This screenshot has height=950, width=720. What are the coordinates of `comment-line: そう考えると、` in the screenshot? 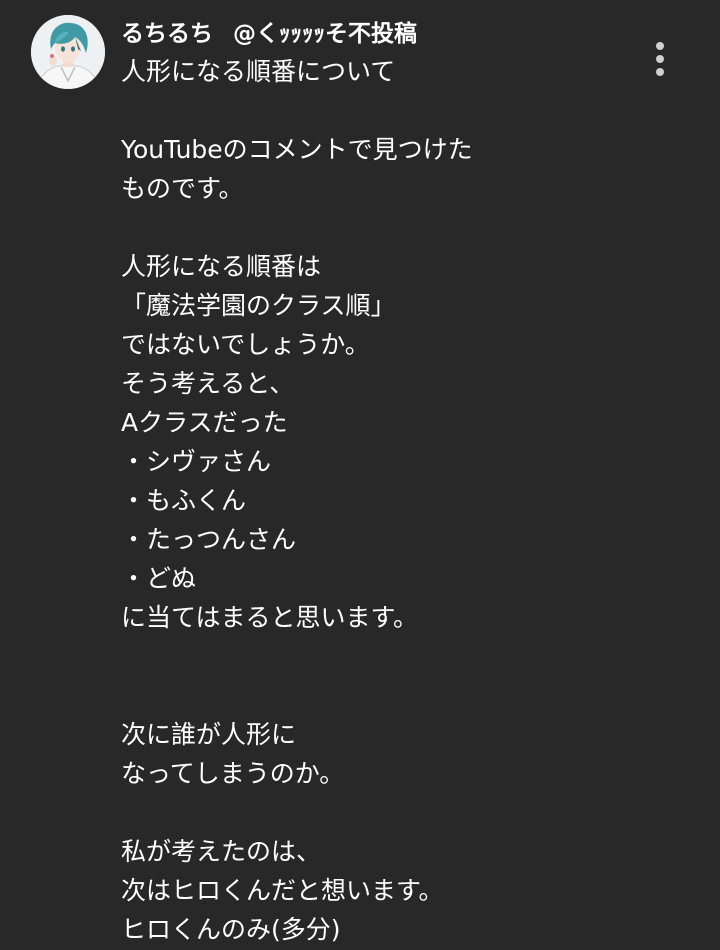 It's located at (208, 383).